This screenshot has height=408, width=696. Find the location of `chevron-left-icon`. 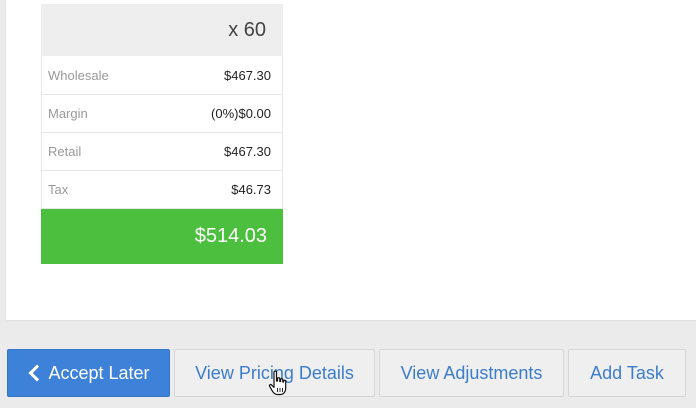

chevron-left-icon is located at coordinates (37, 373).